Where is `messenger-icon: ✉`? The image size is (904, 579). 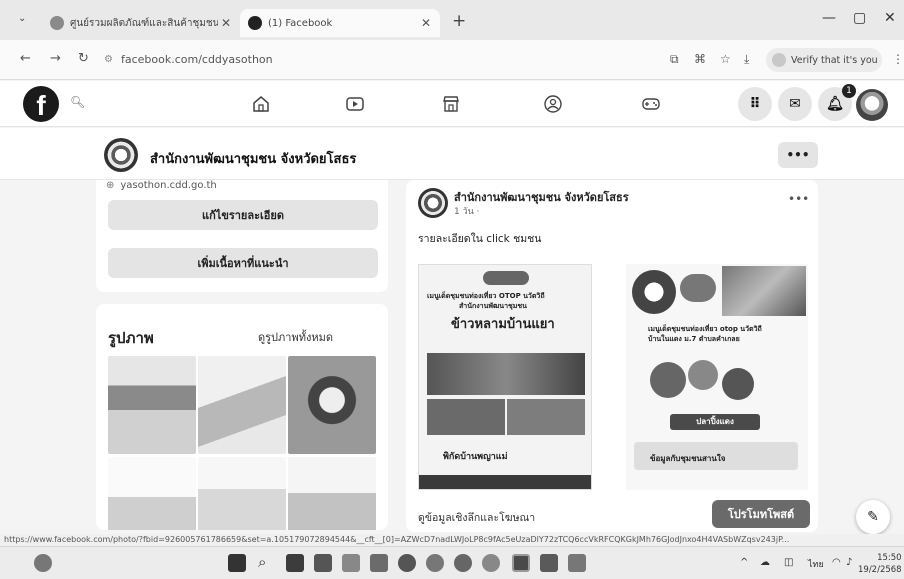 messenger-icon: ✉ is located at coordinates (795, 104).